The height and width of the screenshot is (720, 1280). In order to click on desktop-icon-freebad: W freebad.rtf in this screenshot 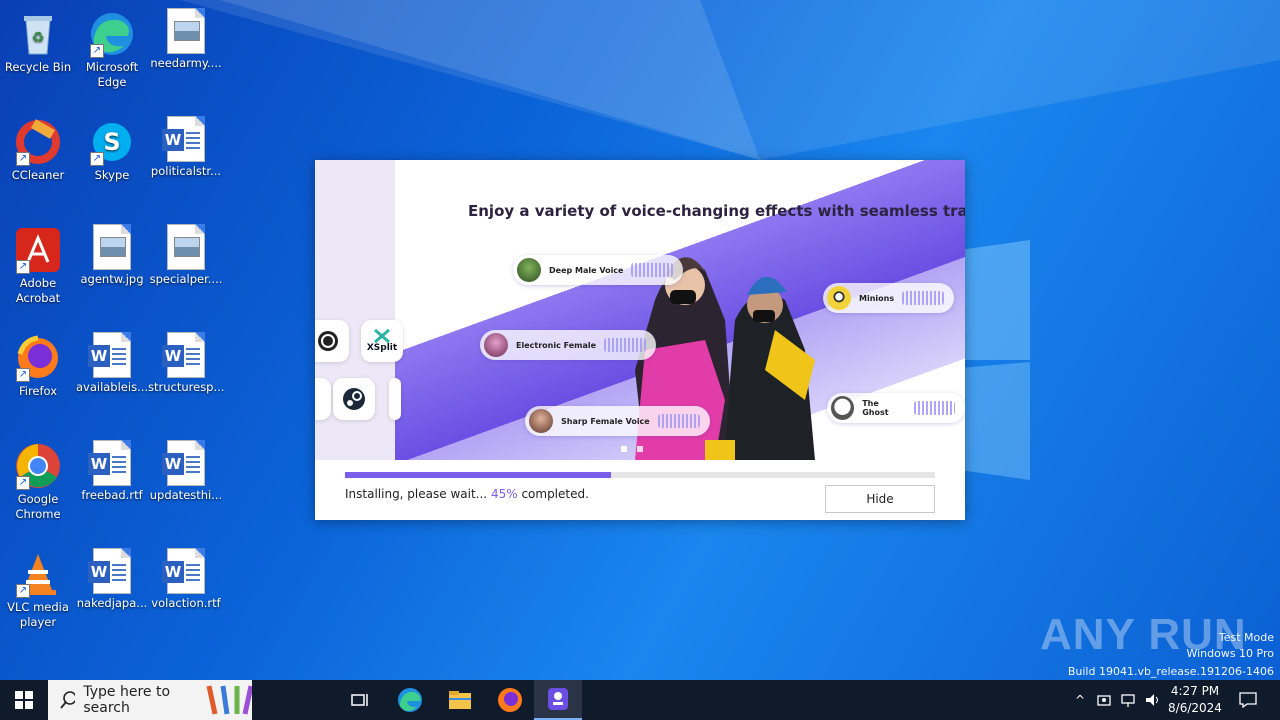, I will do `click(112, 470)`.